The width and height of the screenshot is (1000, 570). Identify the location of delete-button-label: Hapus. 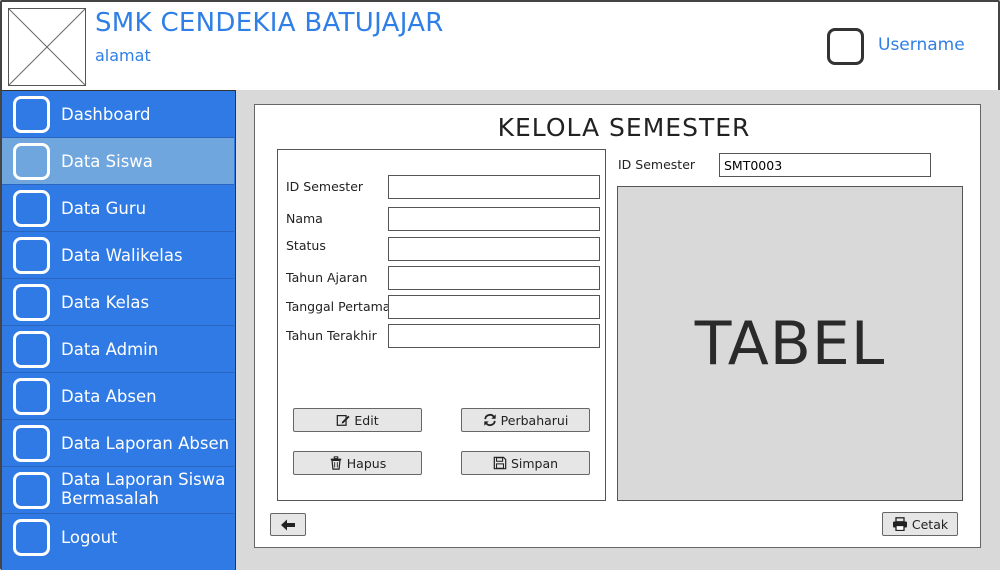
(366, 463).